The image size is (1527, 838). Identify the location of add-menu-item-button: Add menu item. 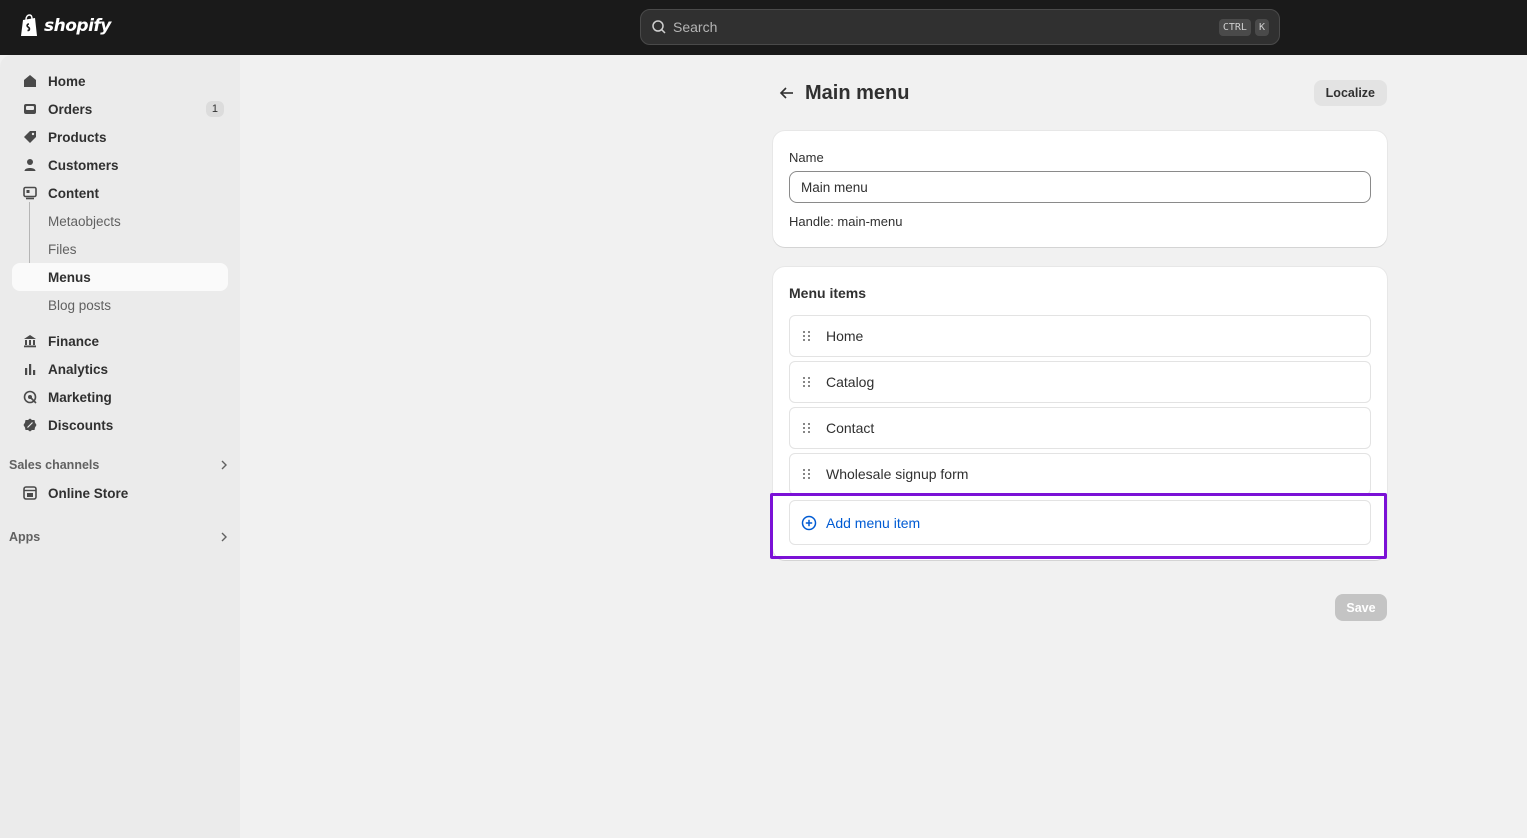
(1080, 522).